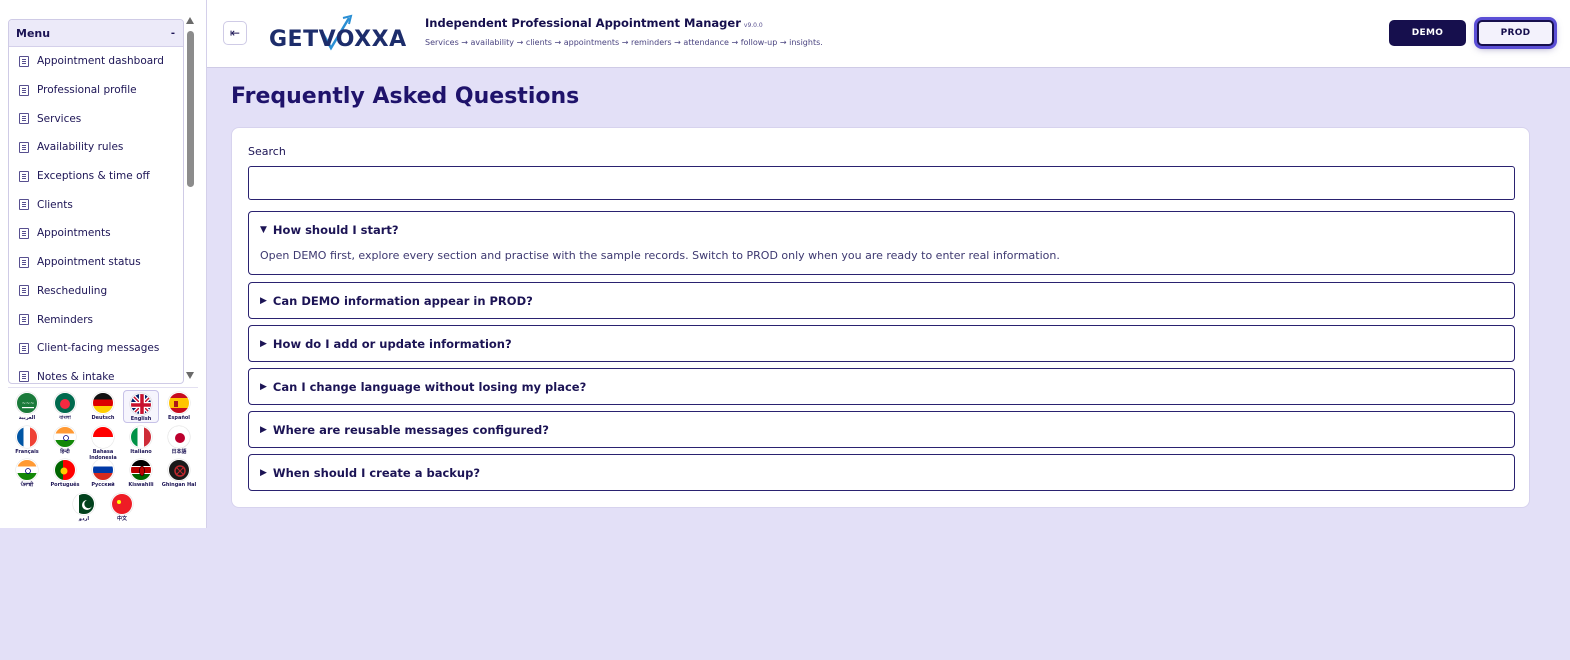  What do you see at coordinates (27, 439) in the screenshot?
I see `language-option-french: Français` at bounding box center [27, 439].